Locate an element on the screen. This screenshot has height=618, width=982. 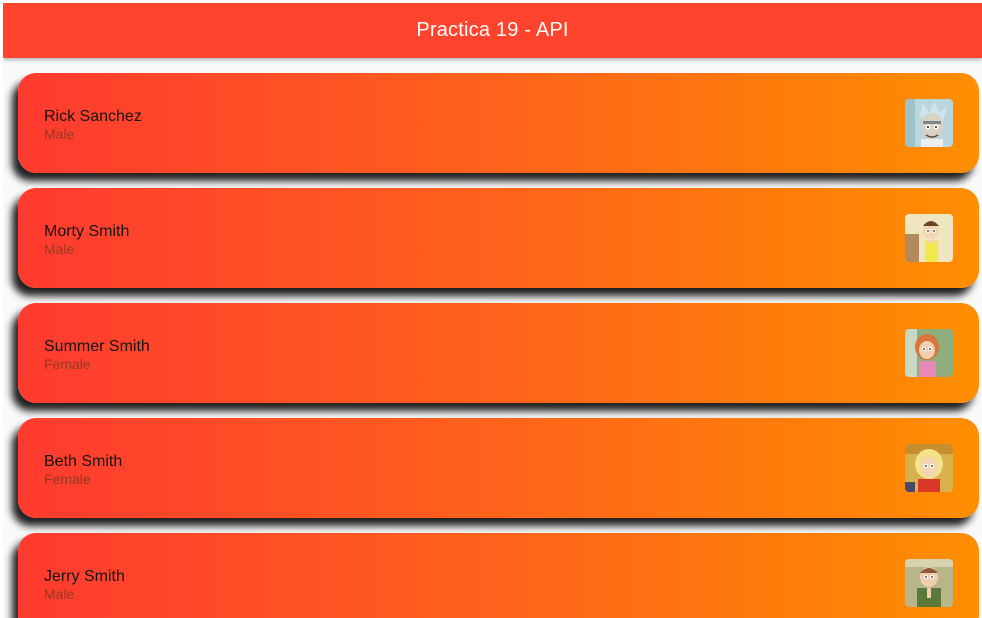
character-name: Jerry Smith is located at coordinates (84, 576).